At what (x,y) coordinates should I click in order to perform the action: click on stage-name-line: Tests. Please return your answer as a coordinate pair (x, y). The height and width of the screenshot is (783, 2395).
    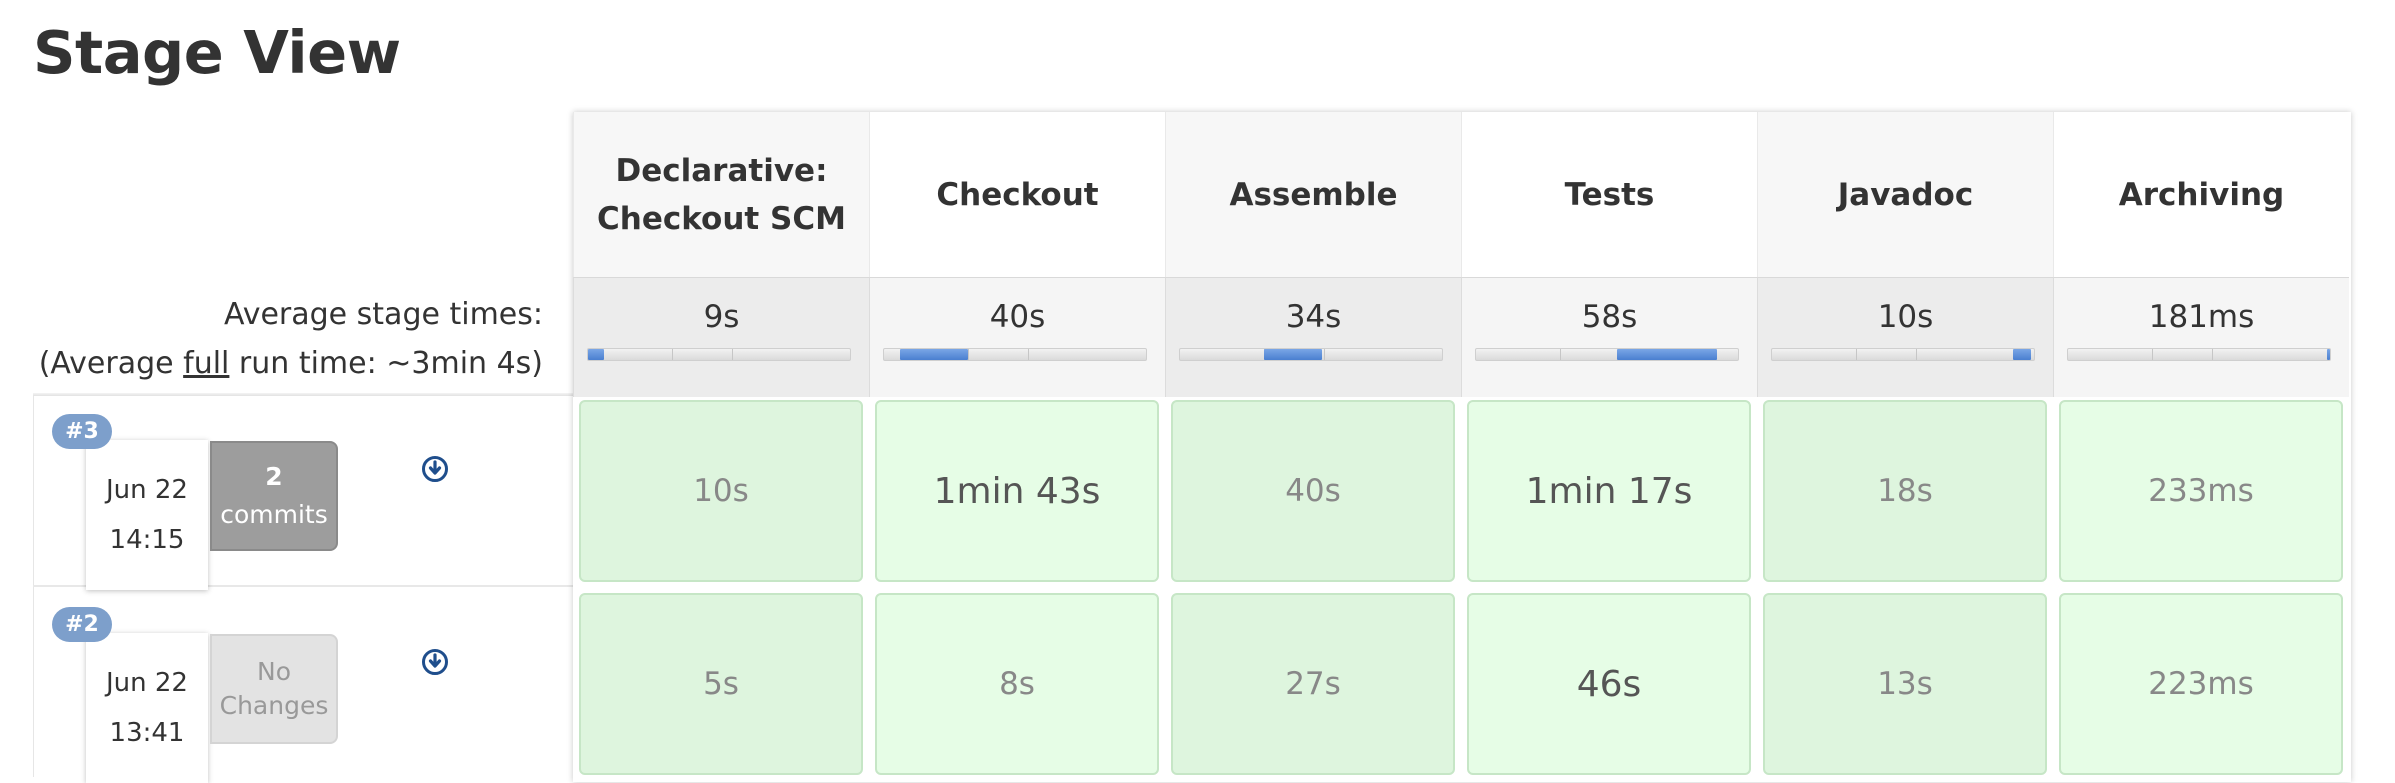
    Looking at the image, I should click on (1609, 194).